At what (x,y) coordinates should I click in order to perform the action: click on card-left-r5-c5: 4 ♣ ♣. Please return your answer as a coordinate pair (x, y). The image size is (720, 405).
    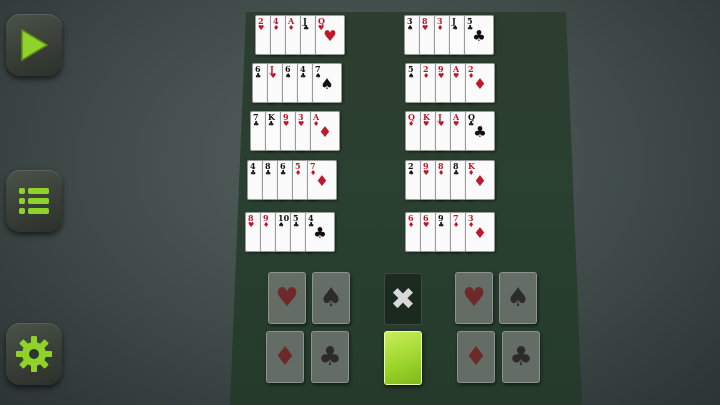
    Looking at the image, I should click on (320, 232).